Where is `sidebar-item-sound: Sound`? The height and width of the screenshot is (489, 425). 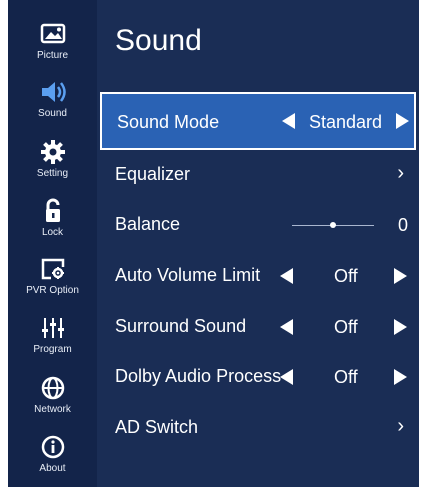
sidebar-item-sound: Sound is located at coordinates (52, 106).